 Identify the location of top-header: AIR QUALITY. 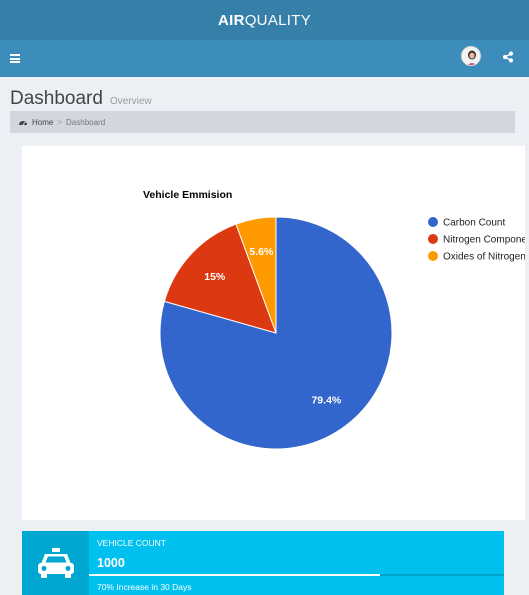
(264, 20).